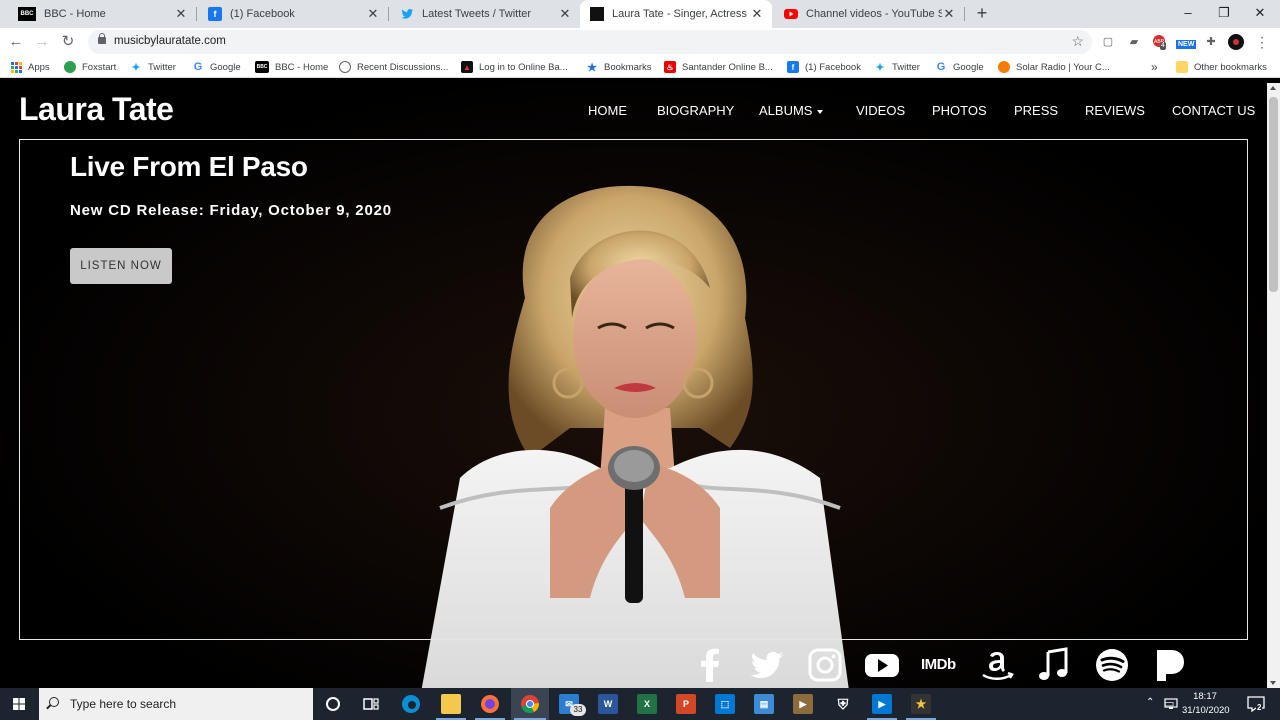 This screenshot has width=1280, height=720. I want to click on system-clock: 18:17 31/10/2020, so click(1206, 704).